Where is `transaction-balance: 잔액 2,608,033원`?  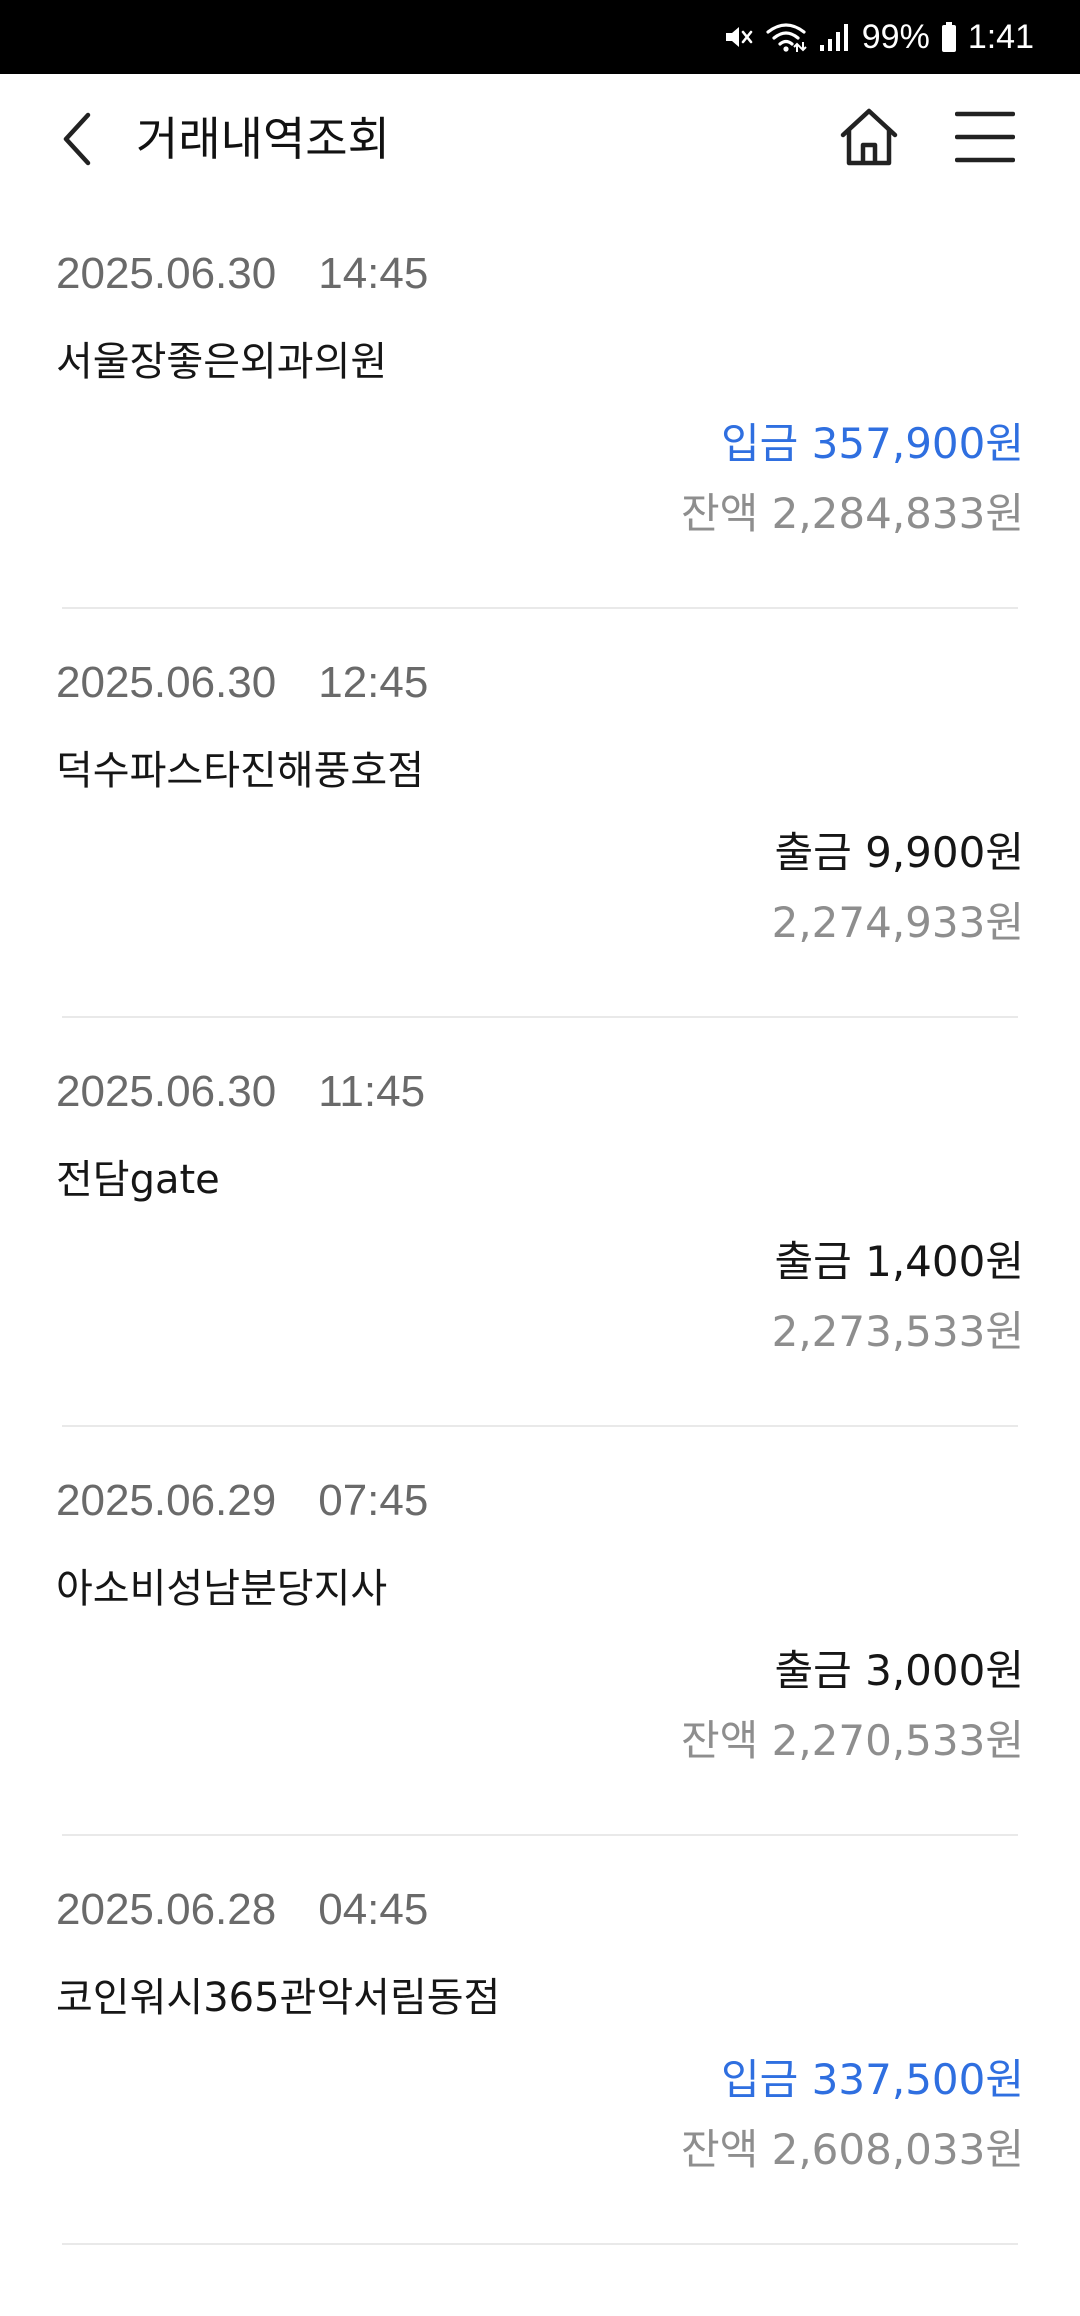
transaction-balance: 잔액 2,608,033원 is located at coordinates (852, 2149).